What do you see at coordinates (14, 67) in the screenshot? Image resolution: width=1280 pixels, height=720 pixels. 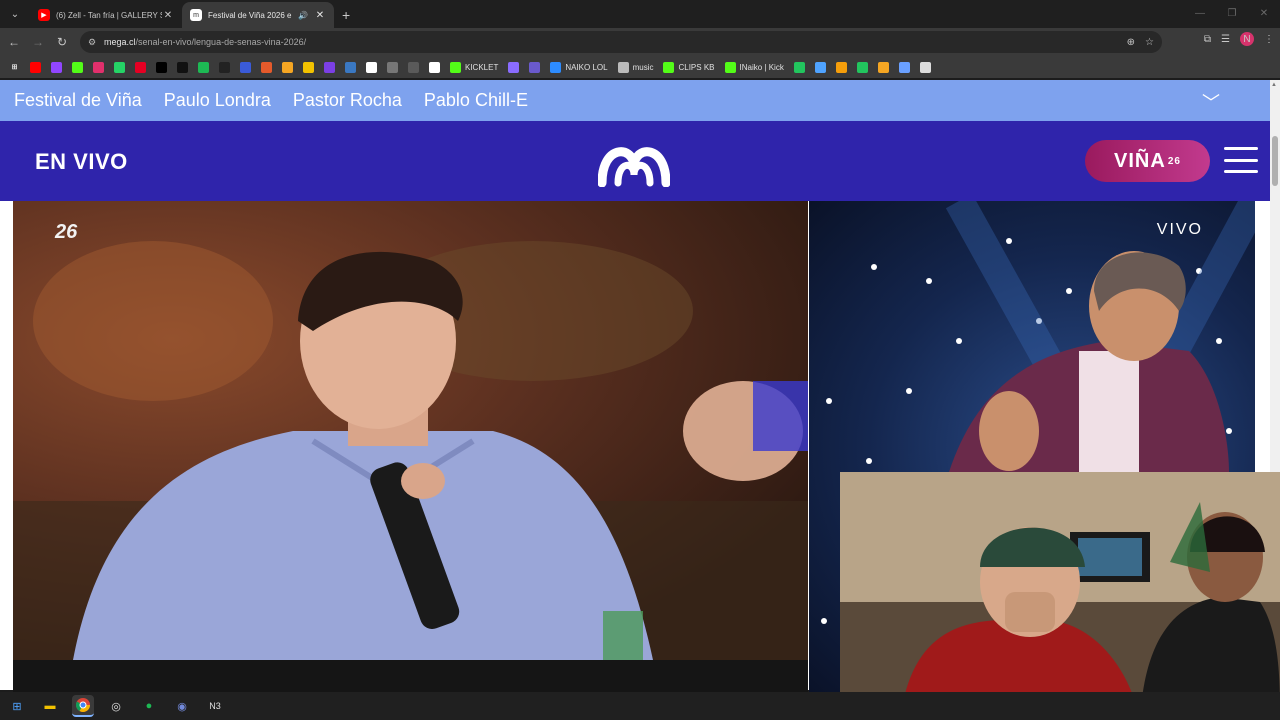 I see `apps-icon: ⊞` at bounding box center [14, 67].